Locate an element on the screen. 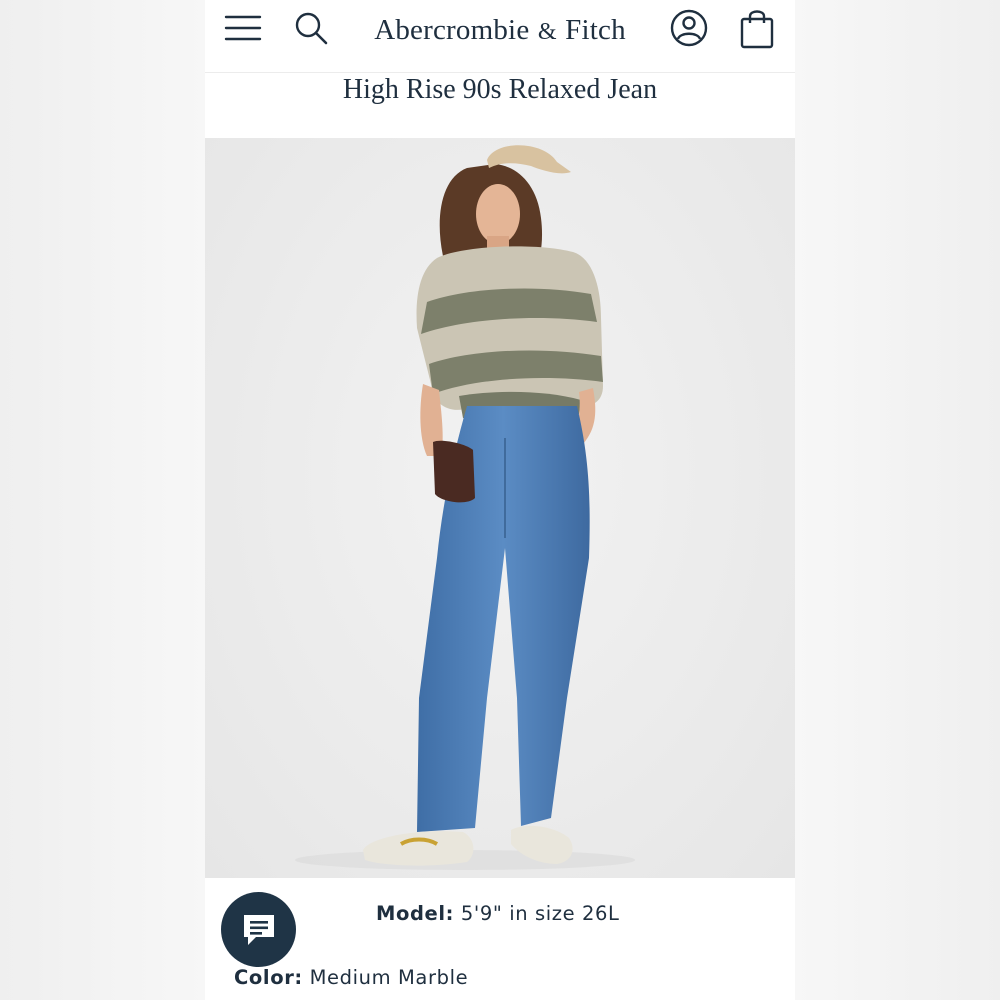  color-value: Medium Marble is located at coordinates (389, 977).